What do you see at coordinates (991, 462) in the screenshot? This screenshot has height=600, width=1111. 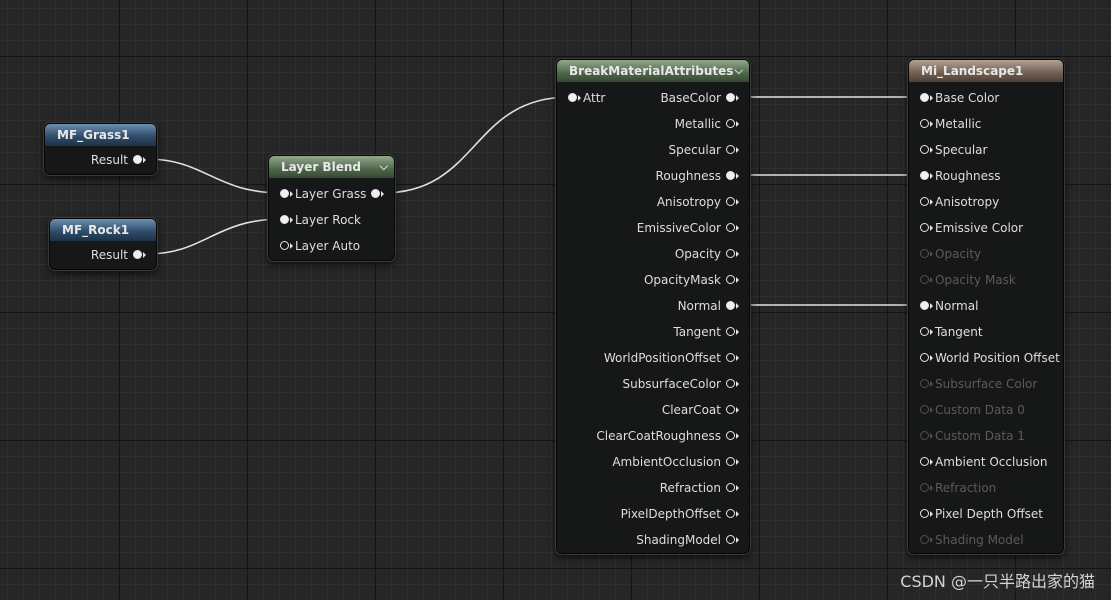 I see `pin-label: Ambient Occlusion` at bounding box center [991, 462].